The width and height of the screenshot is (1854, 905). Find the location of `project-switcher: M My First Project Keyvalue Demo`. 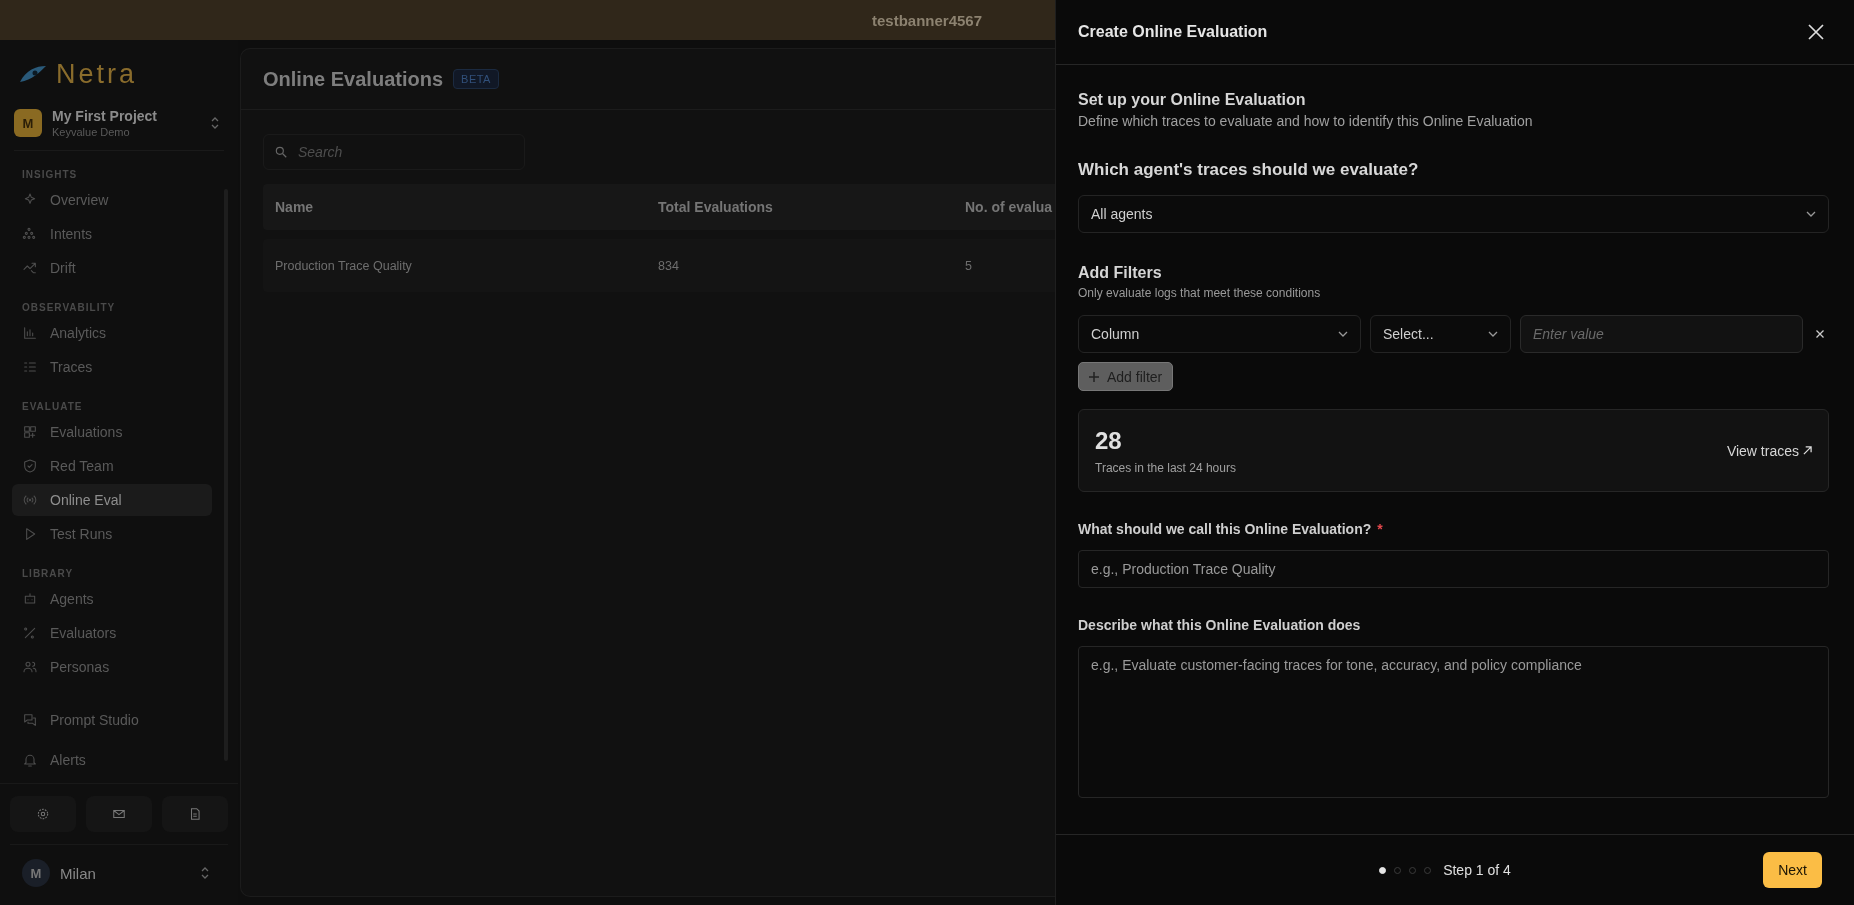

project-switcher: M My First Project Keyvalue Demo is located at coordinates (119, 129).